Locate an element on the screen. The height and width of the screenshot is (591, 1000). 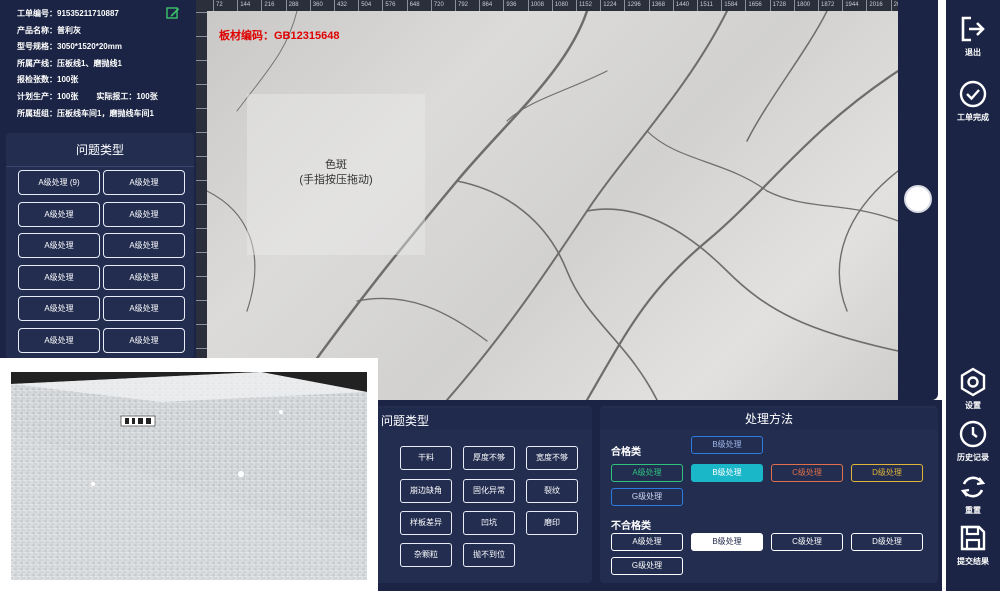
ruler-tick: 2016 is located at coordinates (874, 5).